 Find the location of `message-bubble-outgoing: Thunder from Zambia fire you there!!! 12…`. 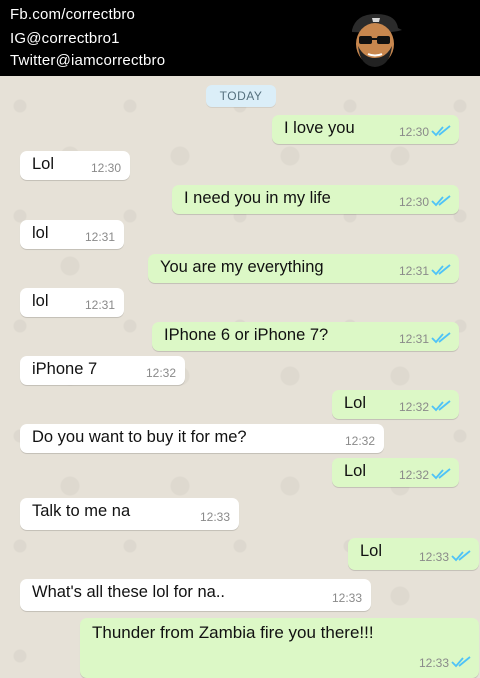

message-bubble-outgoing: Thunder from Zambia fire you there!!! 12… is located at coordinates (279, 648).